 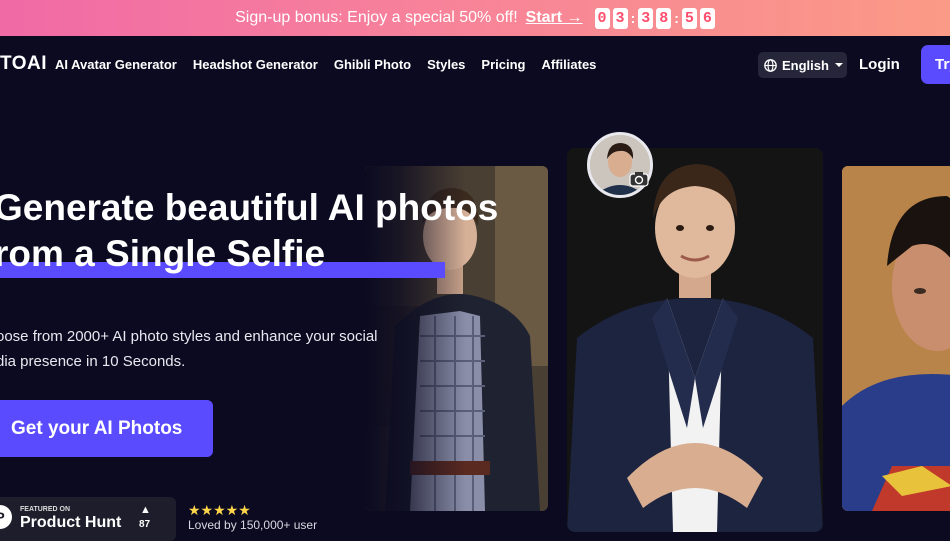 I want to click on subtext-line-2: dia presence in 10 Seconds., so click(x=93, y=361).